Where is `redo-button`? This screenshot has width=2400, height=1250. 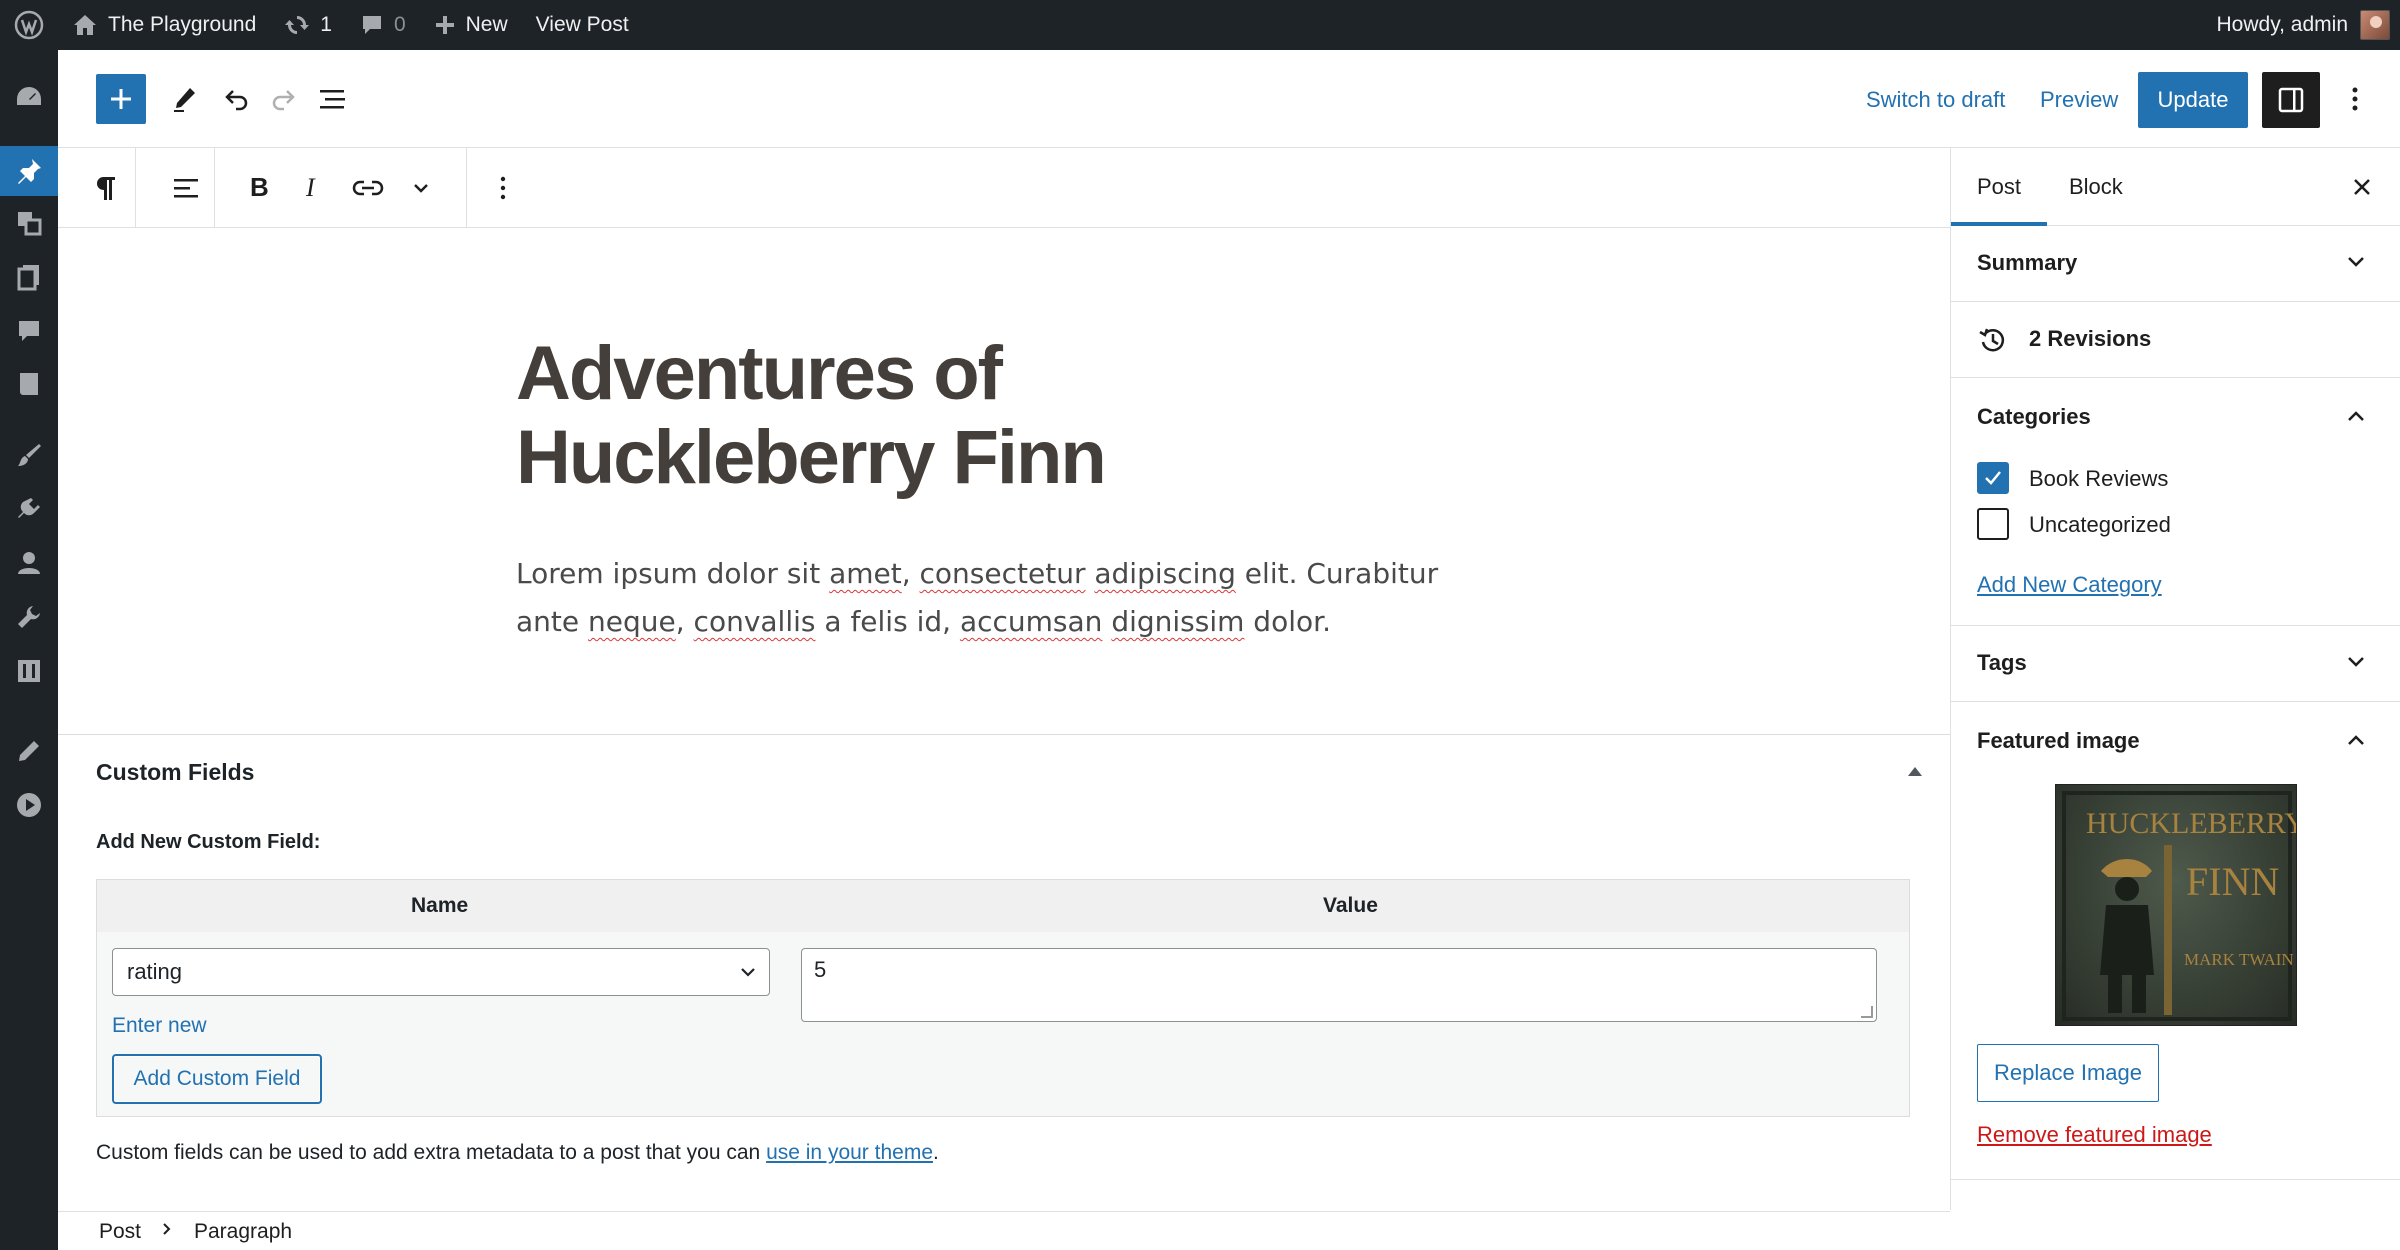
redo-button is located at coordinates (283, 99).